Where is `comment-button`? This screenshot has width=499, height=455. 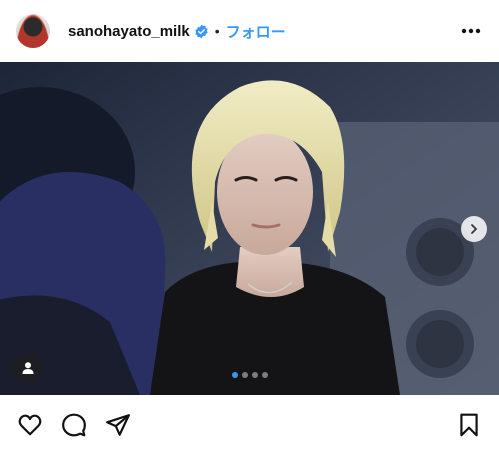
comment-button is located at coordinates (74, 425).